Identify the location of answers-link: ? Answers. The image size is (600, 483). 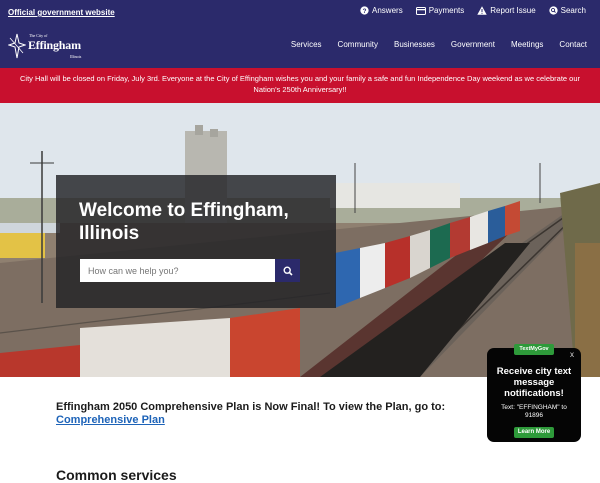
(381, 10).